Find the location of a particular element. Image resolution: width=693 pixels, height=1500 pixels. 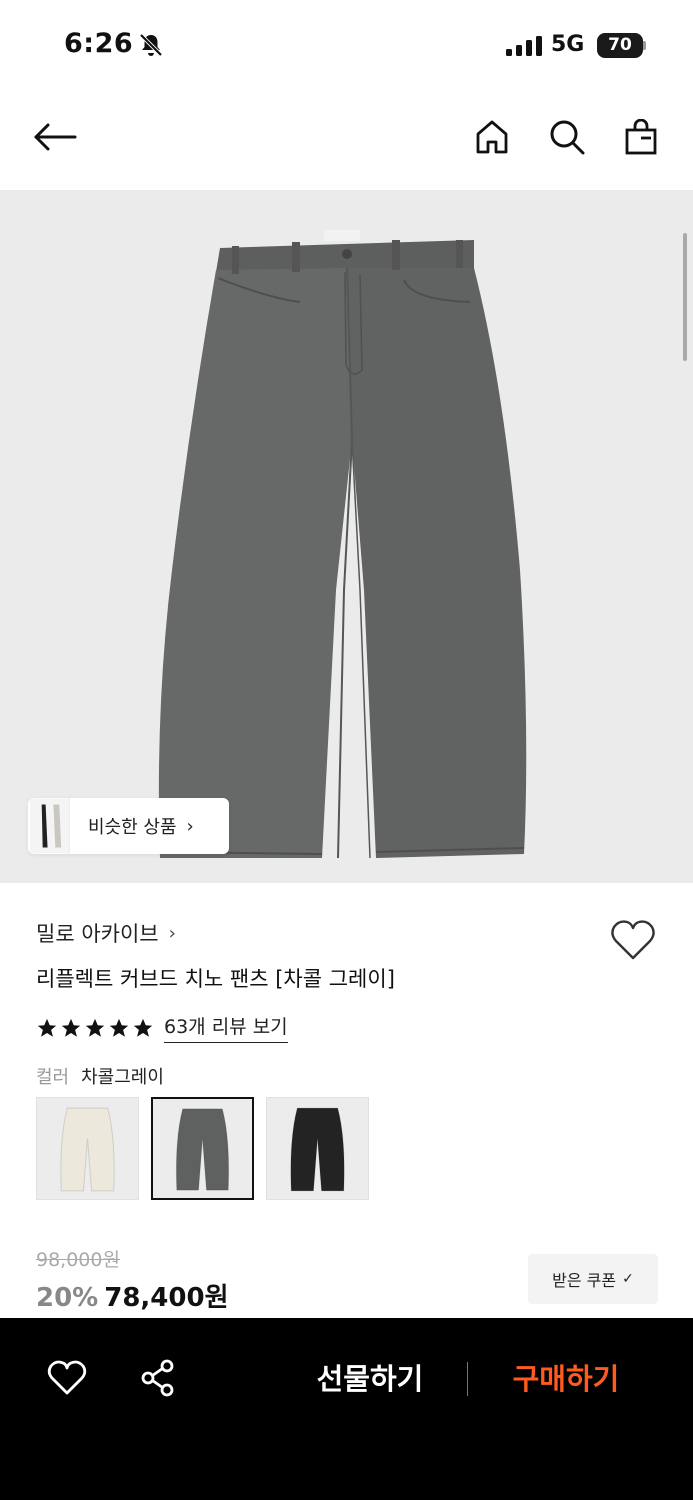

rating-row: 63개 리뷰 보기 is located at coordinates (162, 1027).